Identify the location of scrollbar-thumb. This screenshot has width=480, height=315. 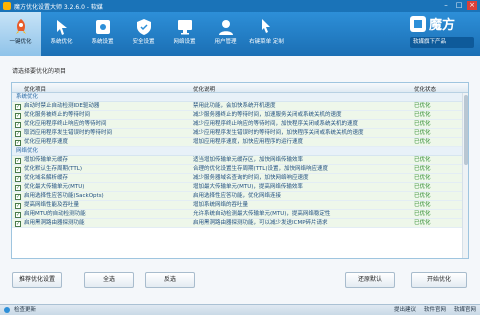
(466, 130).